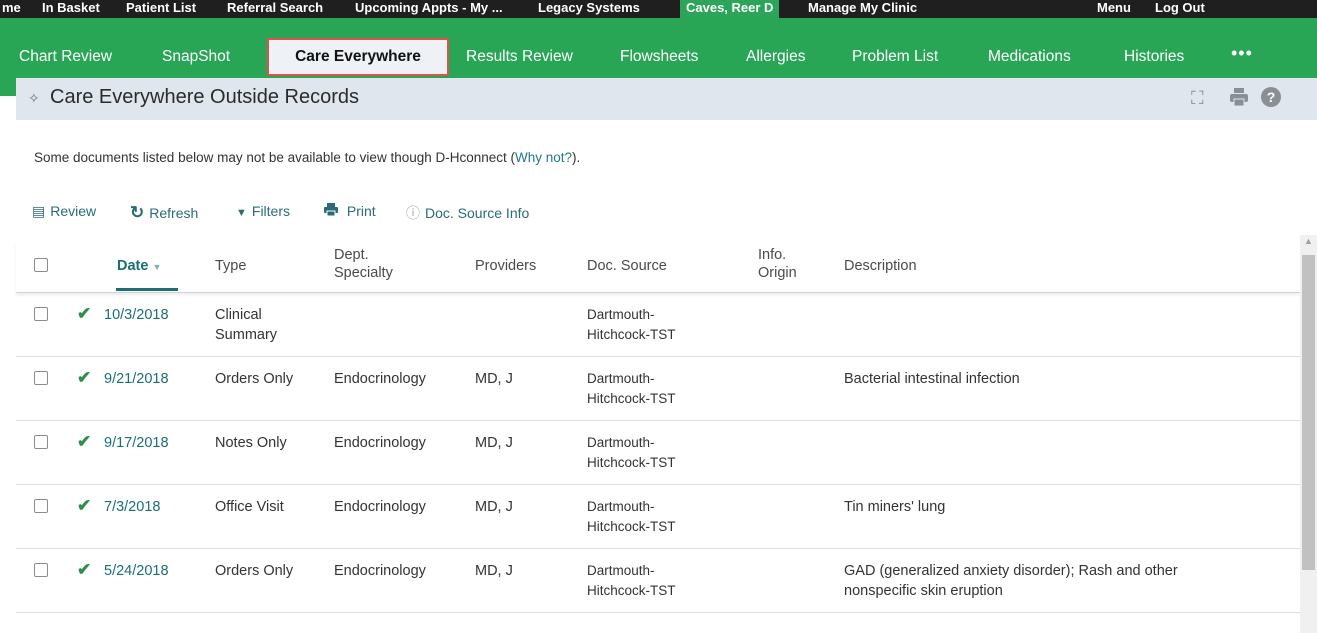 The width and height of the screenshot is (1317, 633). I want to click on filters-button: ▼ Filters, so click(263, 211).